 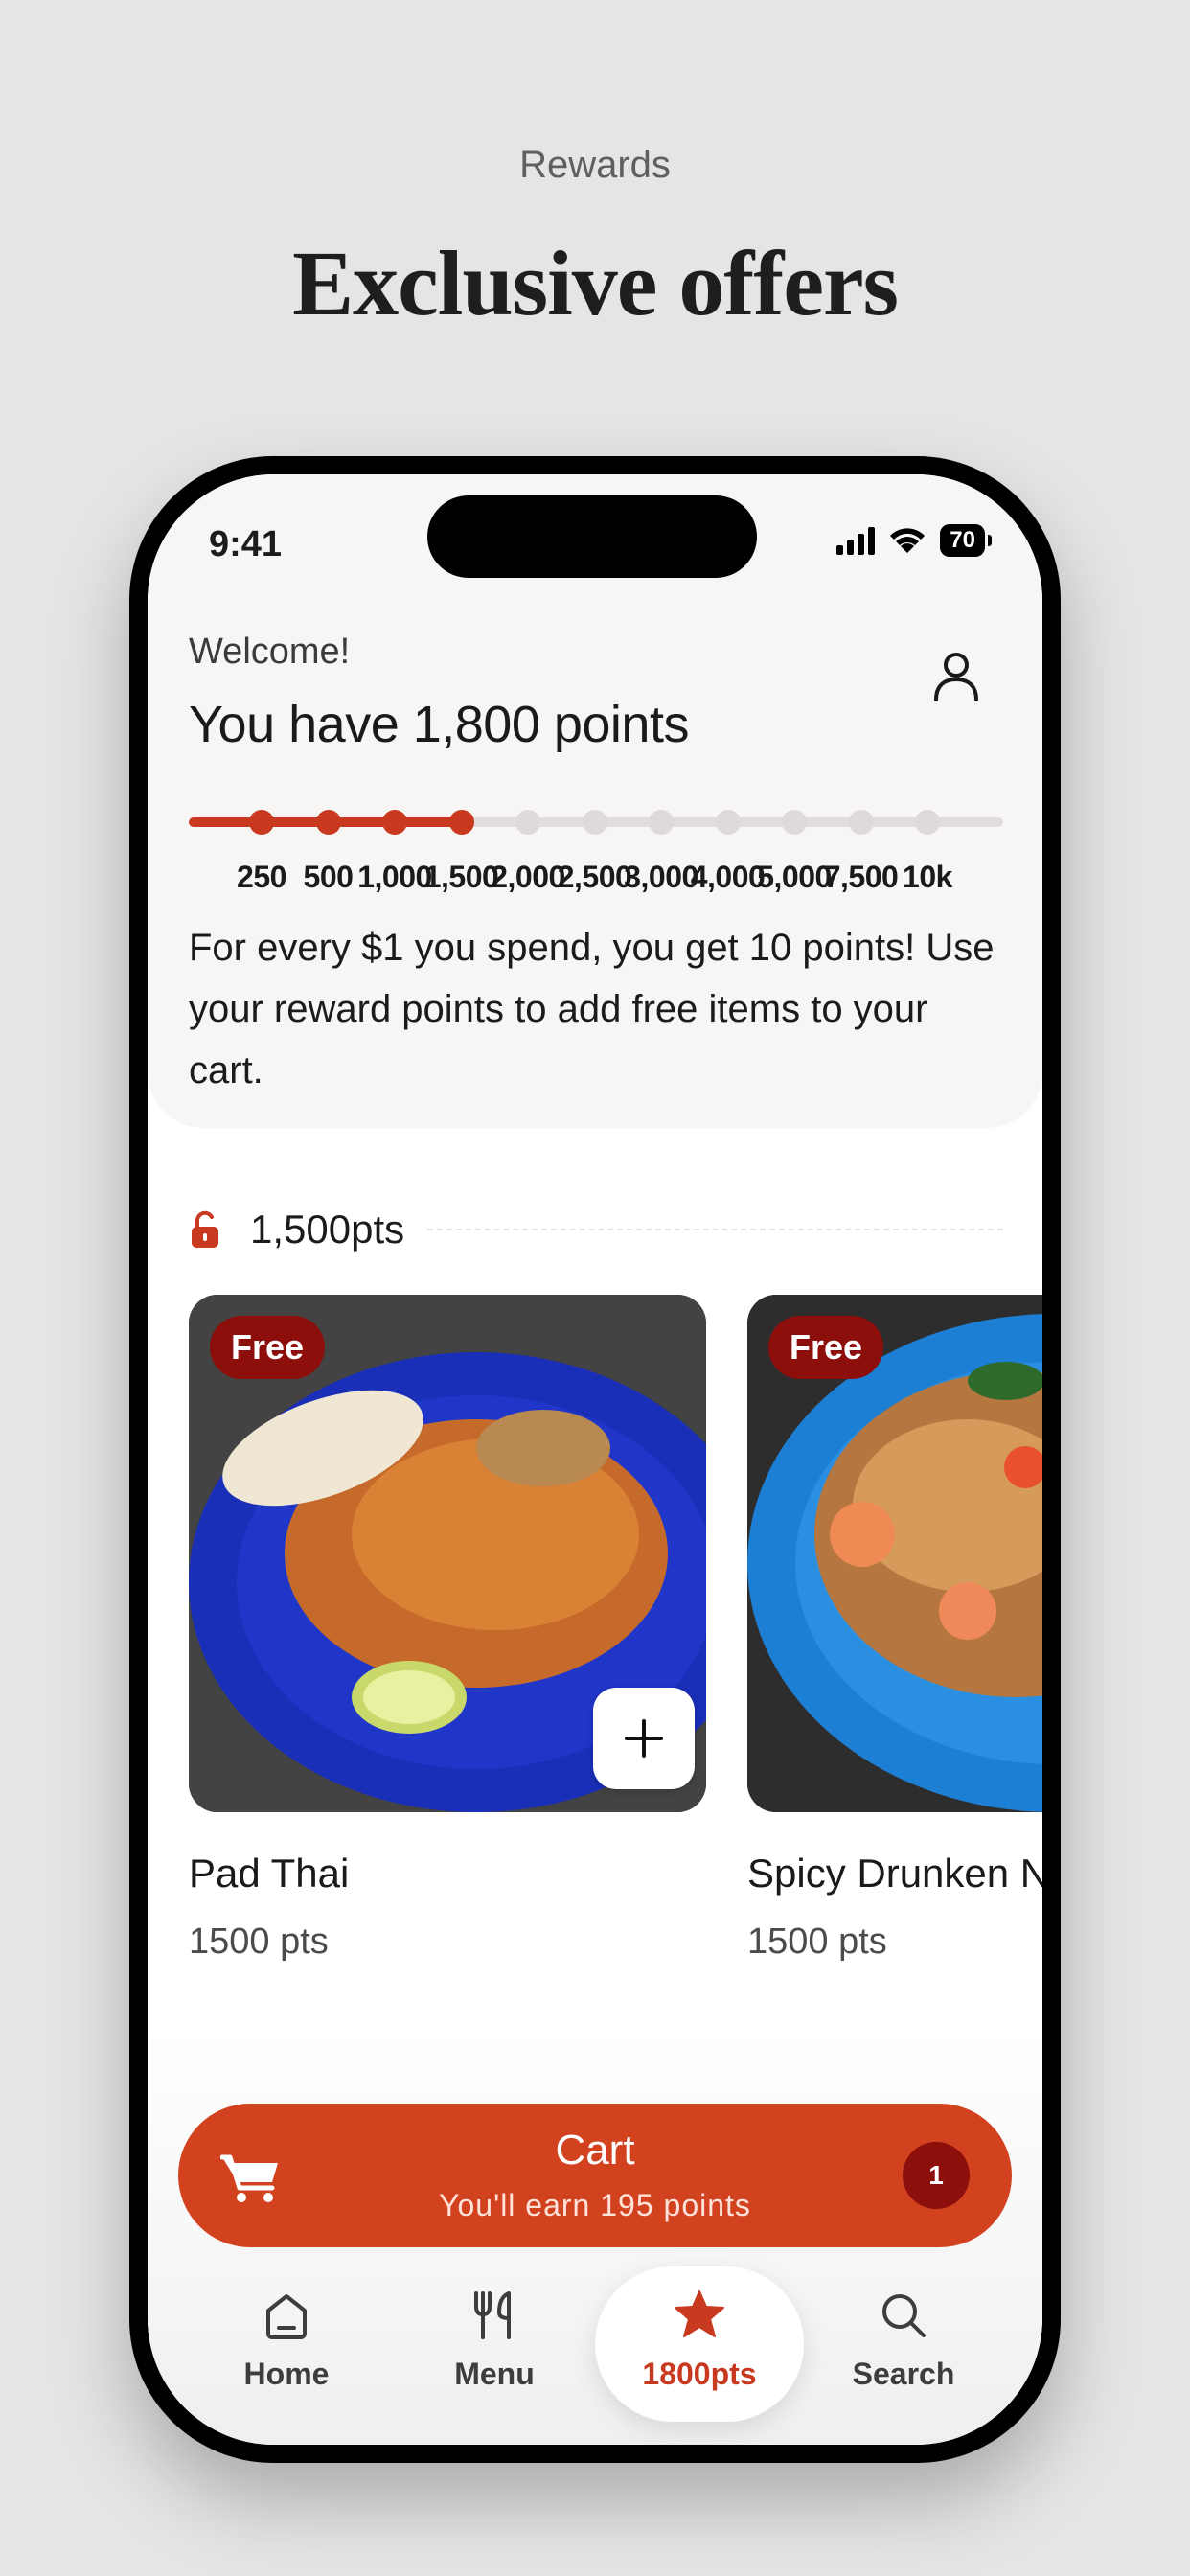 I want to click on fork-knife-icon, so click(x=493, y=2315).